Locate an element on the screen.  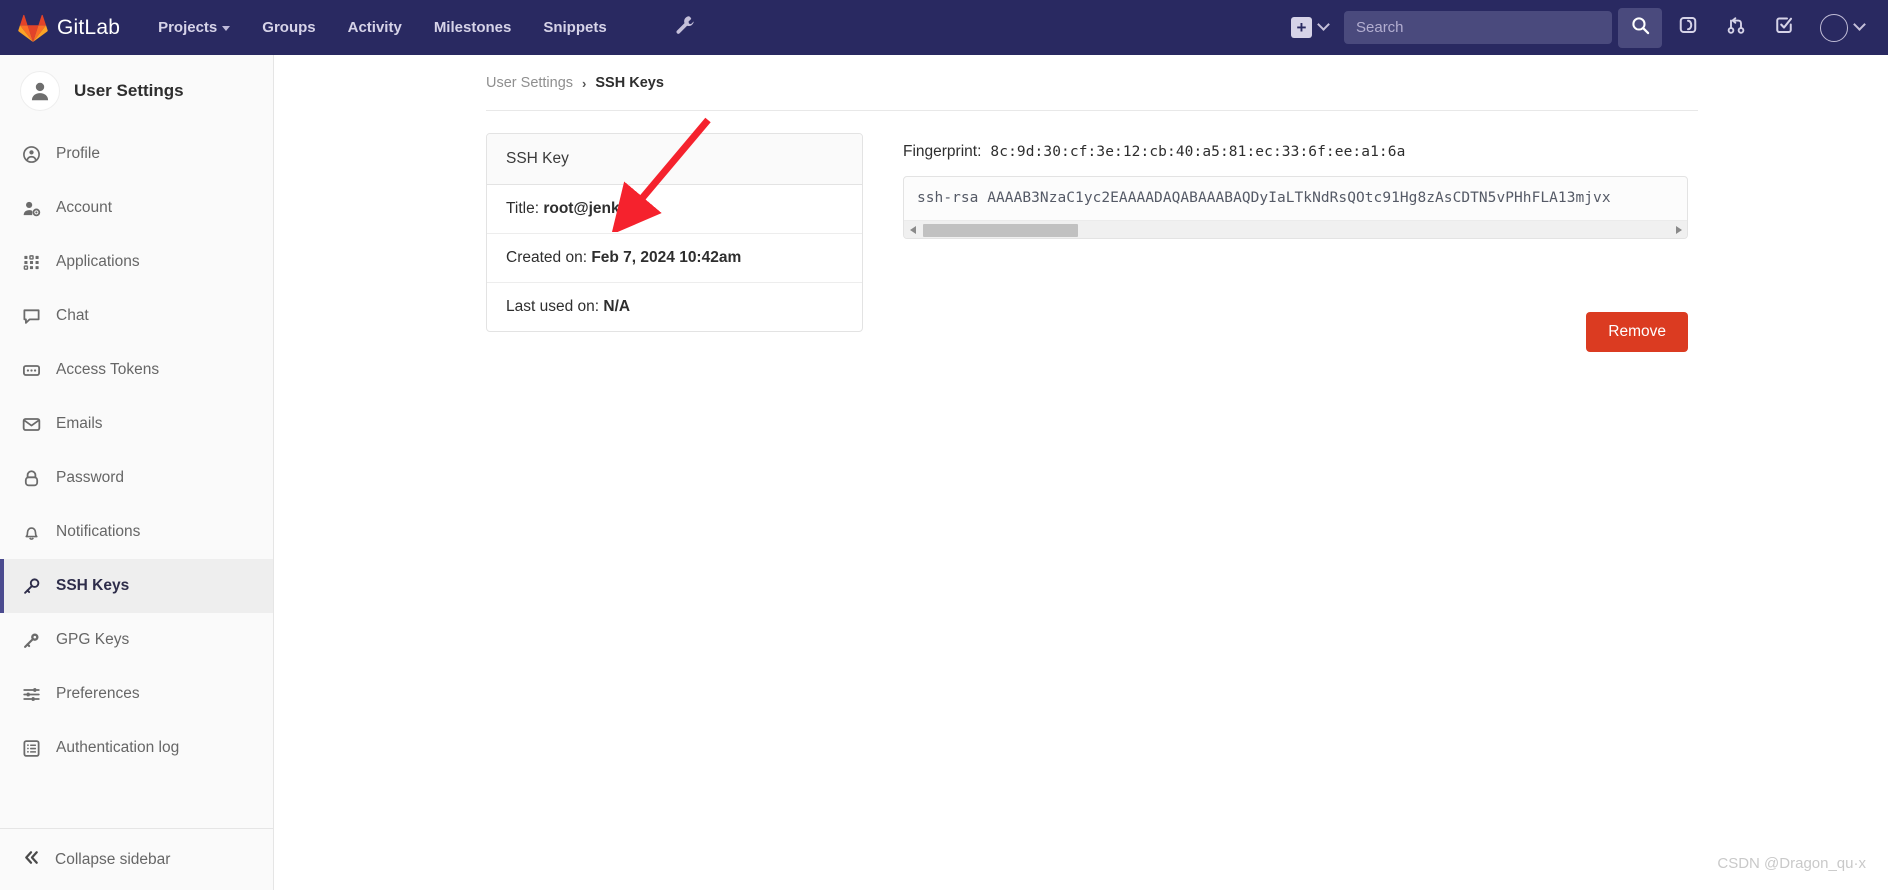
sidebar-item-ssh-keys: SSH Keys is located at coordinates (136, 586).